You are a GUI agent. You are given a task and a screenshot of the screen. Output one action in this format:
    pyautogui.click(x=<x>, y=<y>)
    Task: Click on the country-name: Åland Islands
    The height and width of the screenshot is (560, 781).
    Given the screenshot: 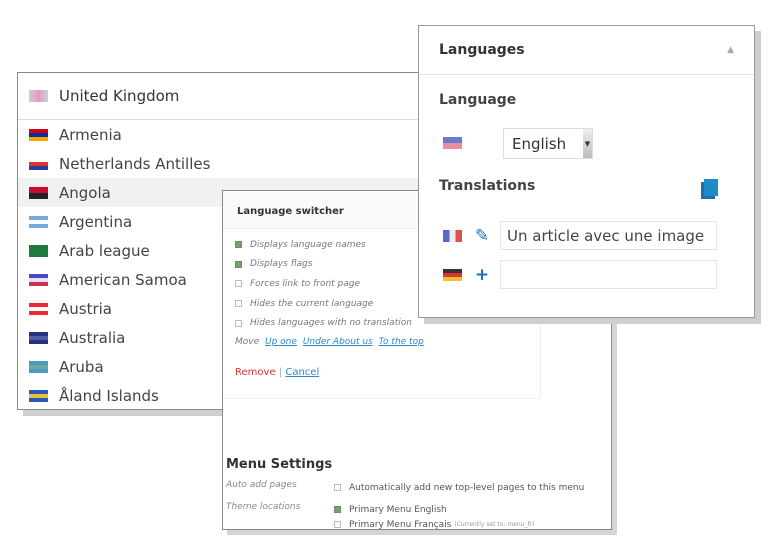 What is the action you would take?
    pyautogui.click(x=109, y=395)
    